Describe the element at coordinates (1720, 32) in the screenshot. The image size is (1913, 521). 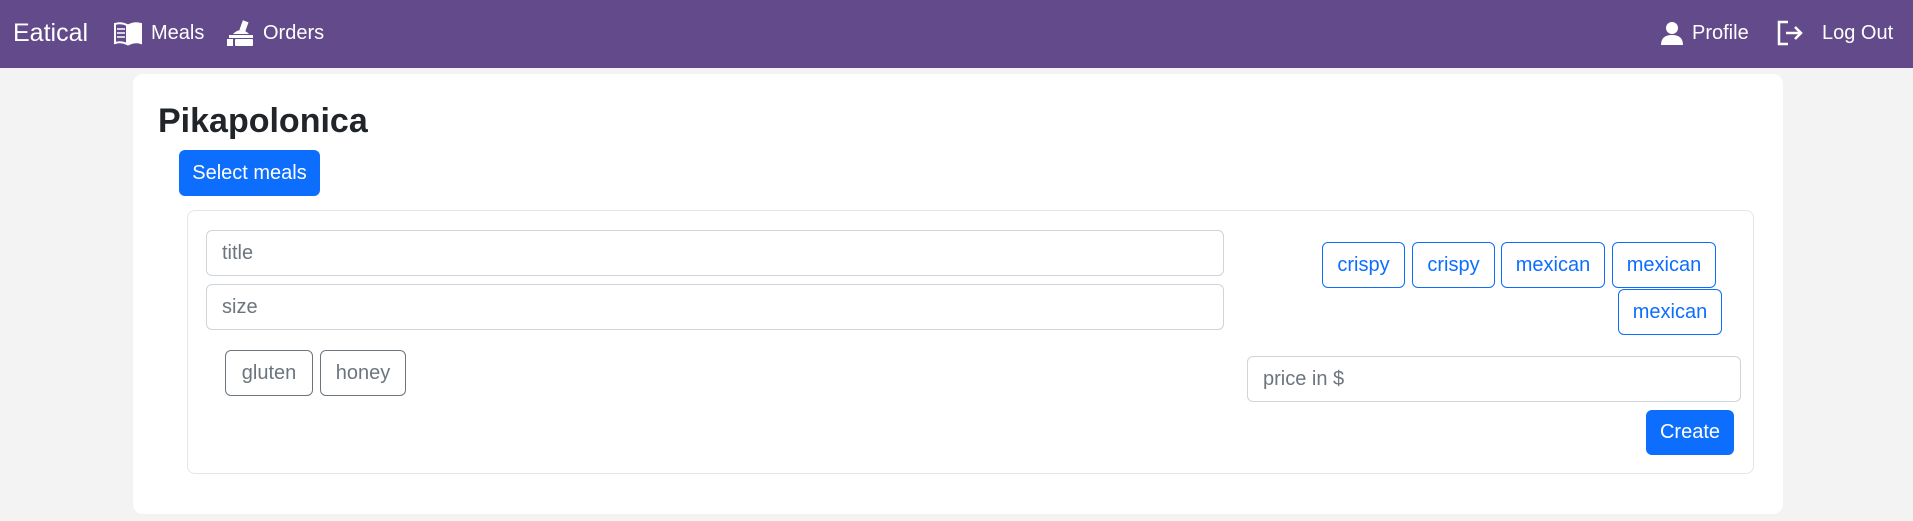
I see `nav-profile-label: Profile` at that location.